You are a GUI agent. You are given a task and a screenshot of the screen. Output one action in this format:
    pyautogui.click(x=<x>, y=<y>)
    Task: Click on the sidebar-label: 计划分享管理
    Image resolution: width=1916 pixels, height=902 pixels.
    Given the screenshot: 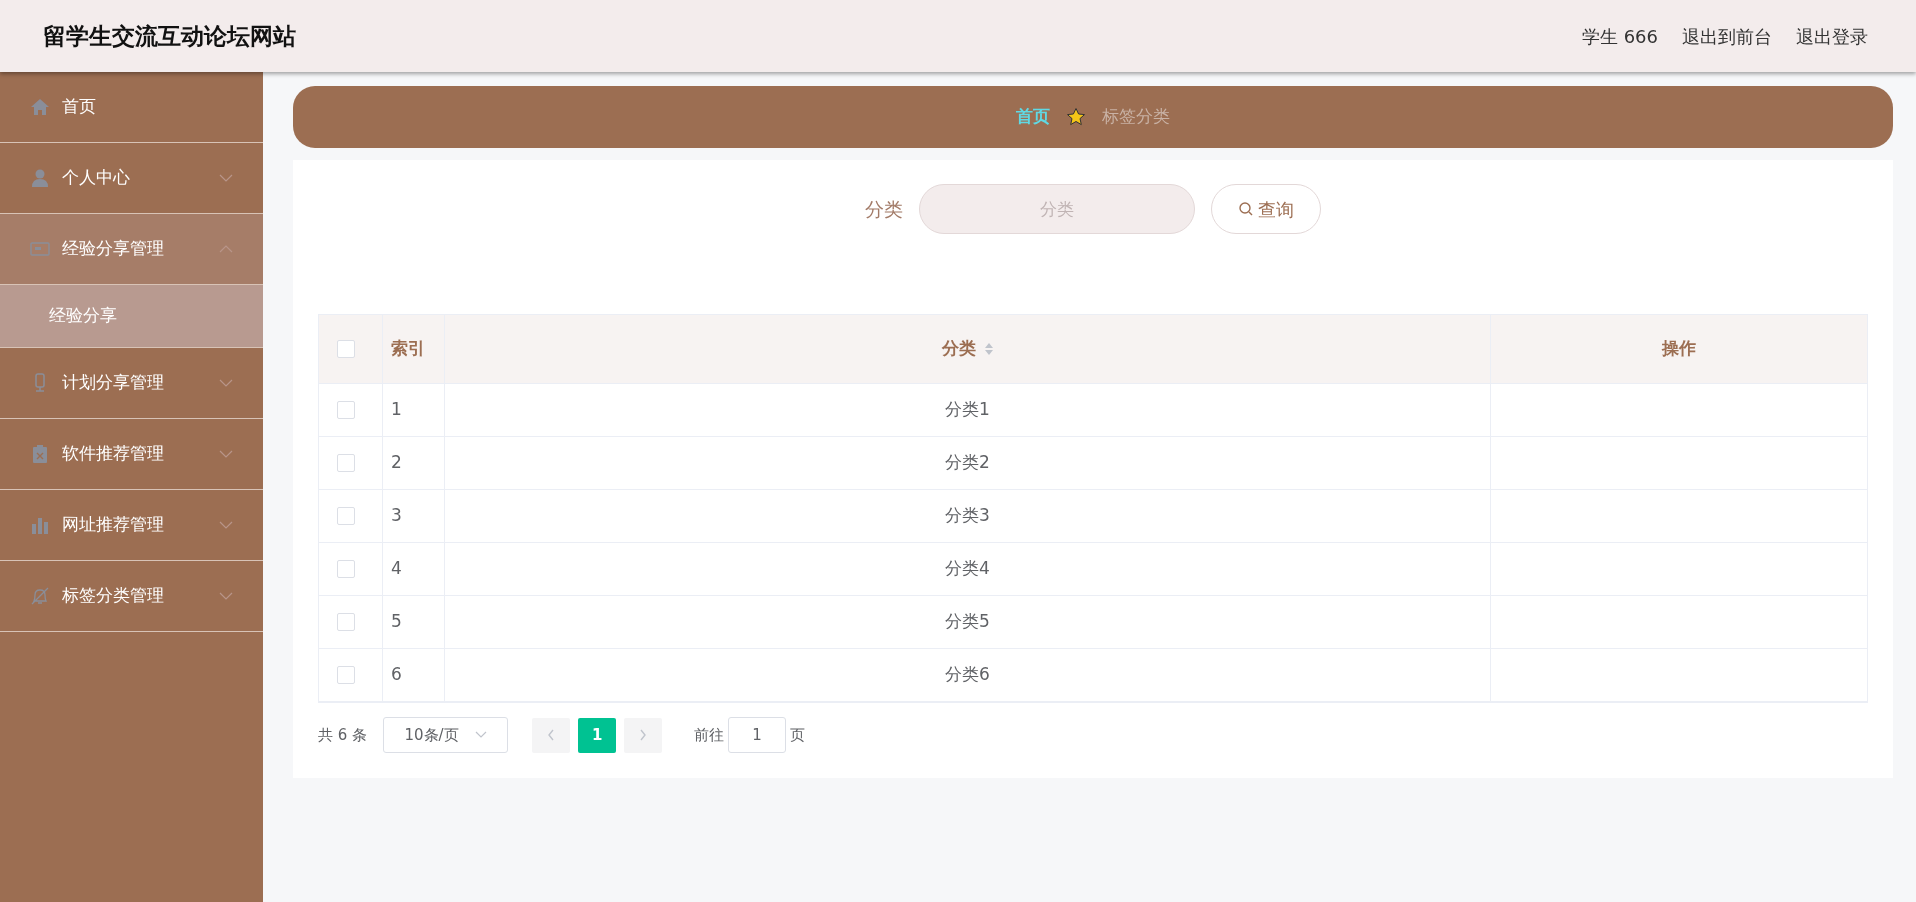 What is the action you would take?
    pyautogui.click(x=113, y=383)
    